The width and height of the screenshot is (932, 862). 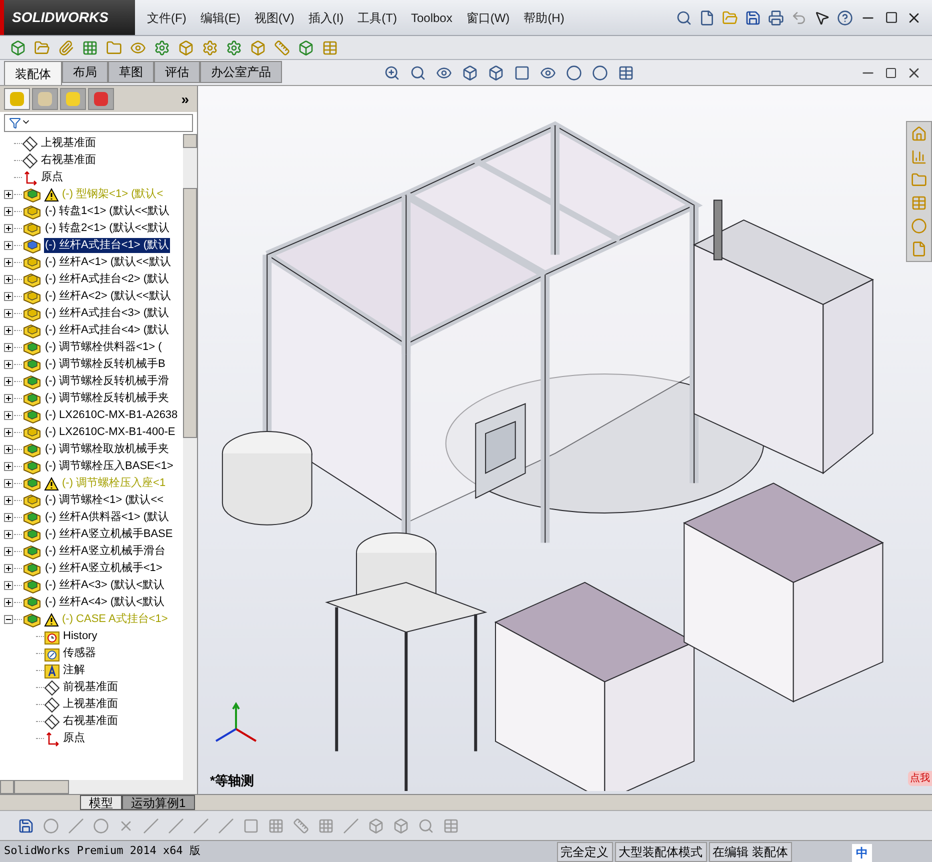 What do you see at coordinates (101, 802) in the screenshot?
I see `model-tab: 模型` at bounding box center [101, 802].